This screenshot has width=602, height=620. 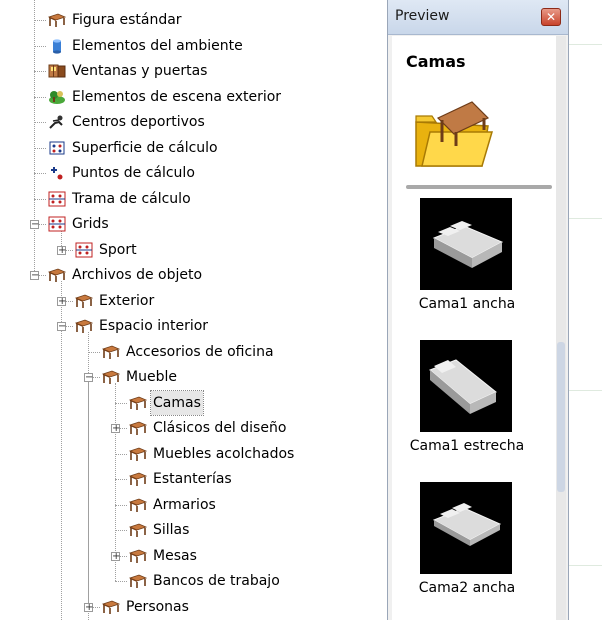 I want to click on tree-item: Bancos de trabajo, so click(x=193, y=581).